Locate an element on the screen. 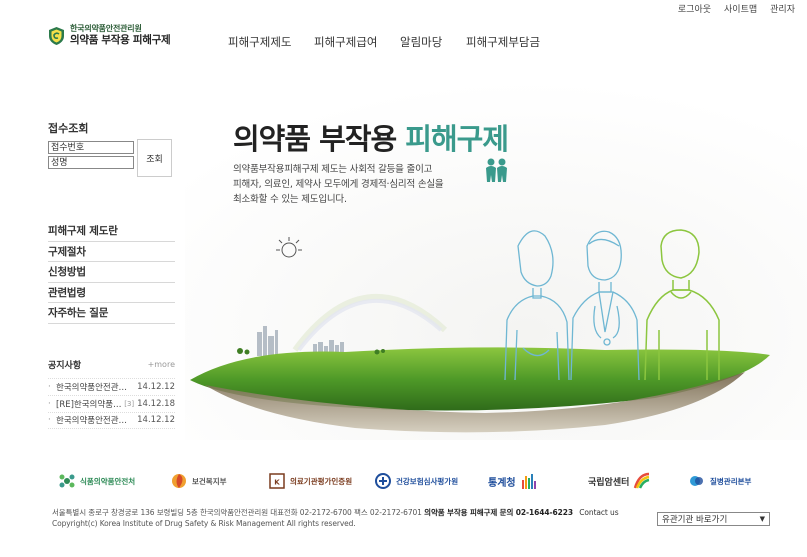 The height and width of the screenshot is (557, 807). footer-fax: 팩스 02-2172-6701 is located at coordinates (388, 512).